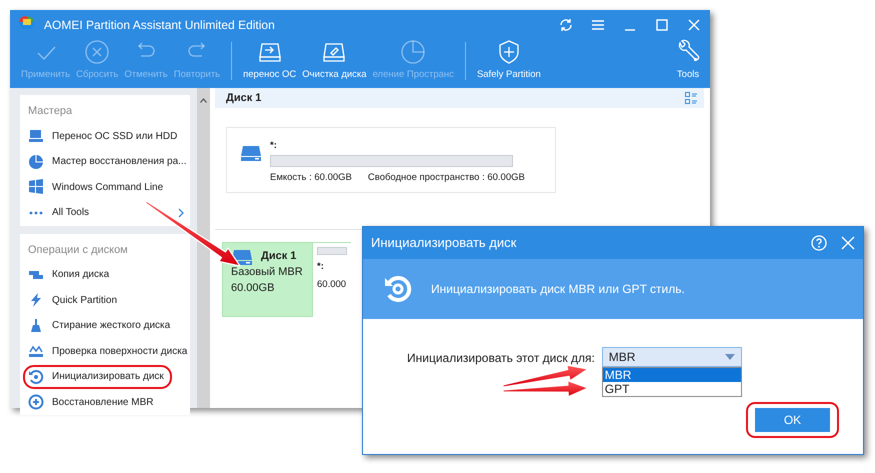  What do you see at coordinates (311, 178) in the screenshot?
I see `capacity-text: Емкость : 60.00GB` at bounding box center [311, 178].